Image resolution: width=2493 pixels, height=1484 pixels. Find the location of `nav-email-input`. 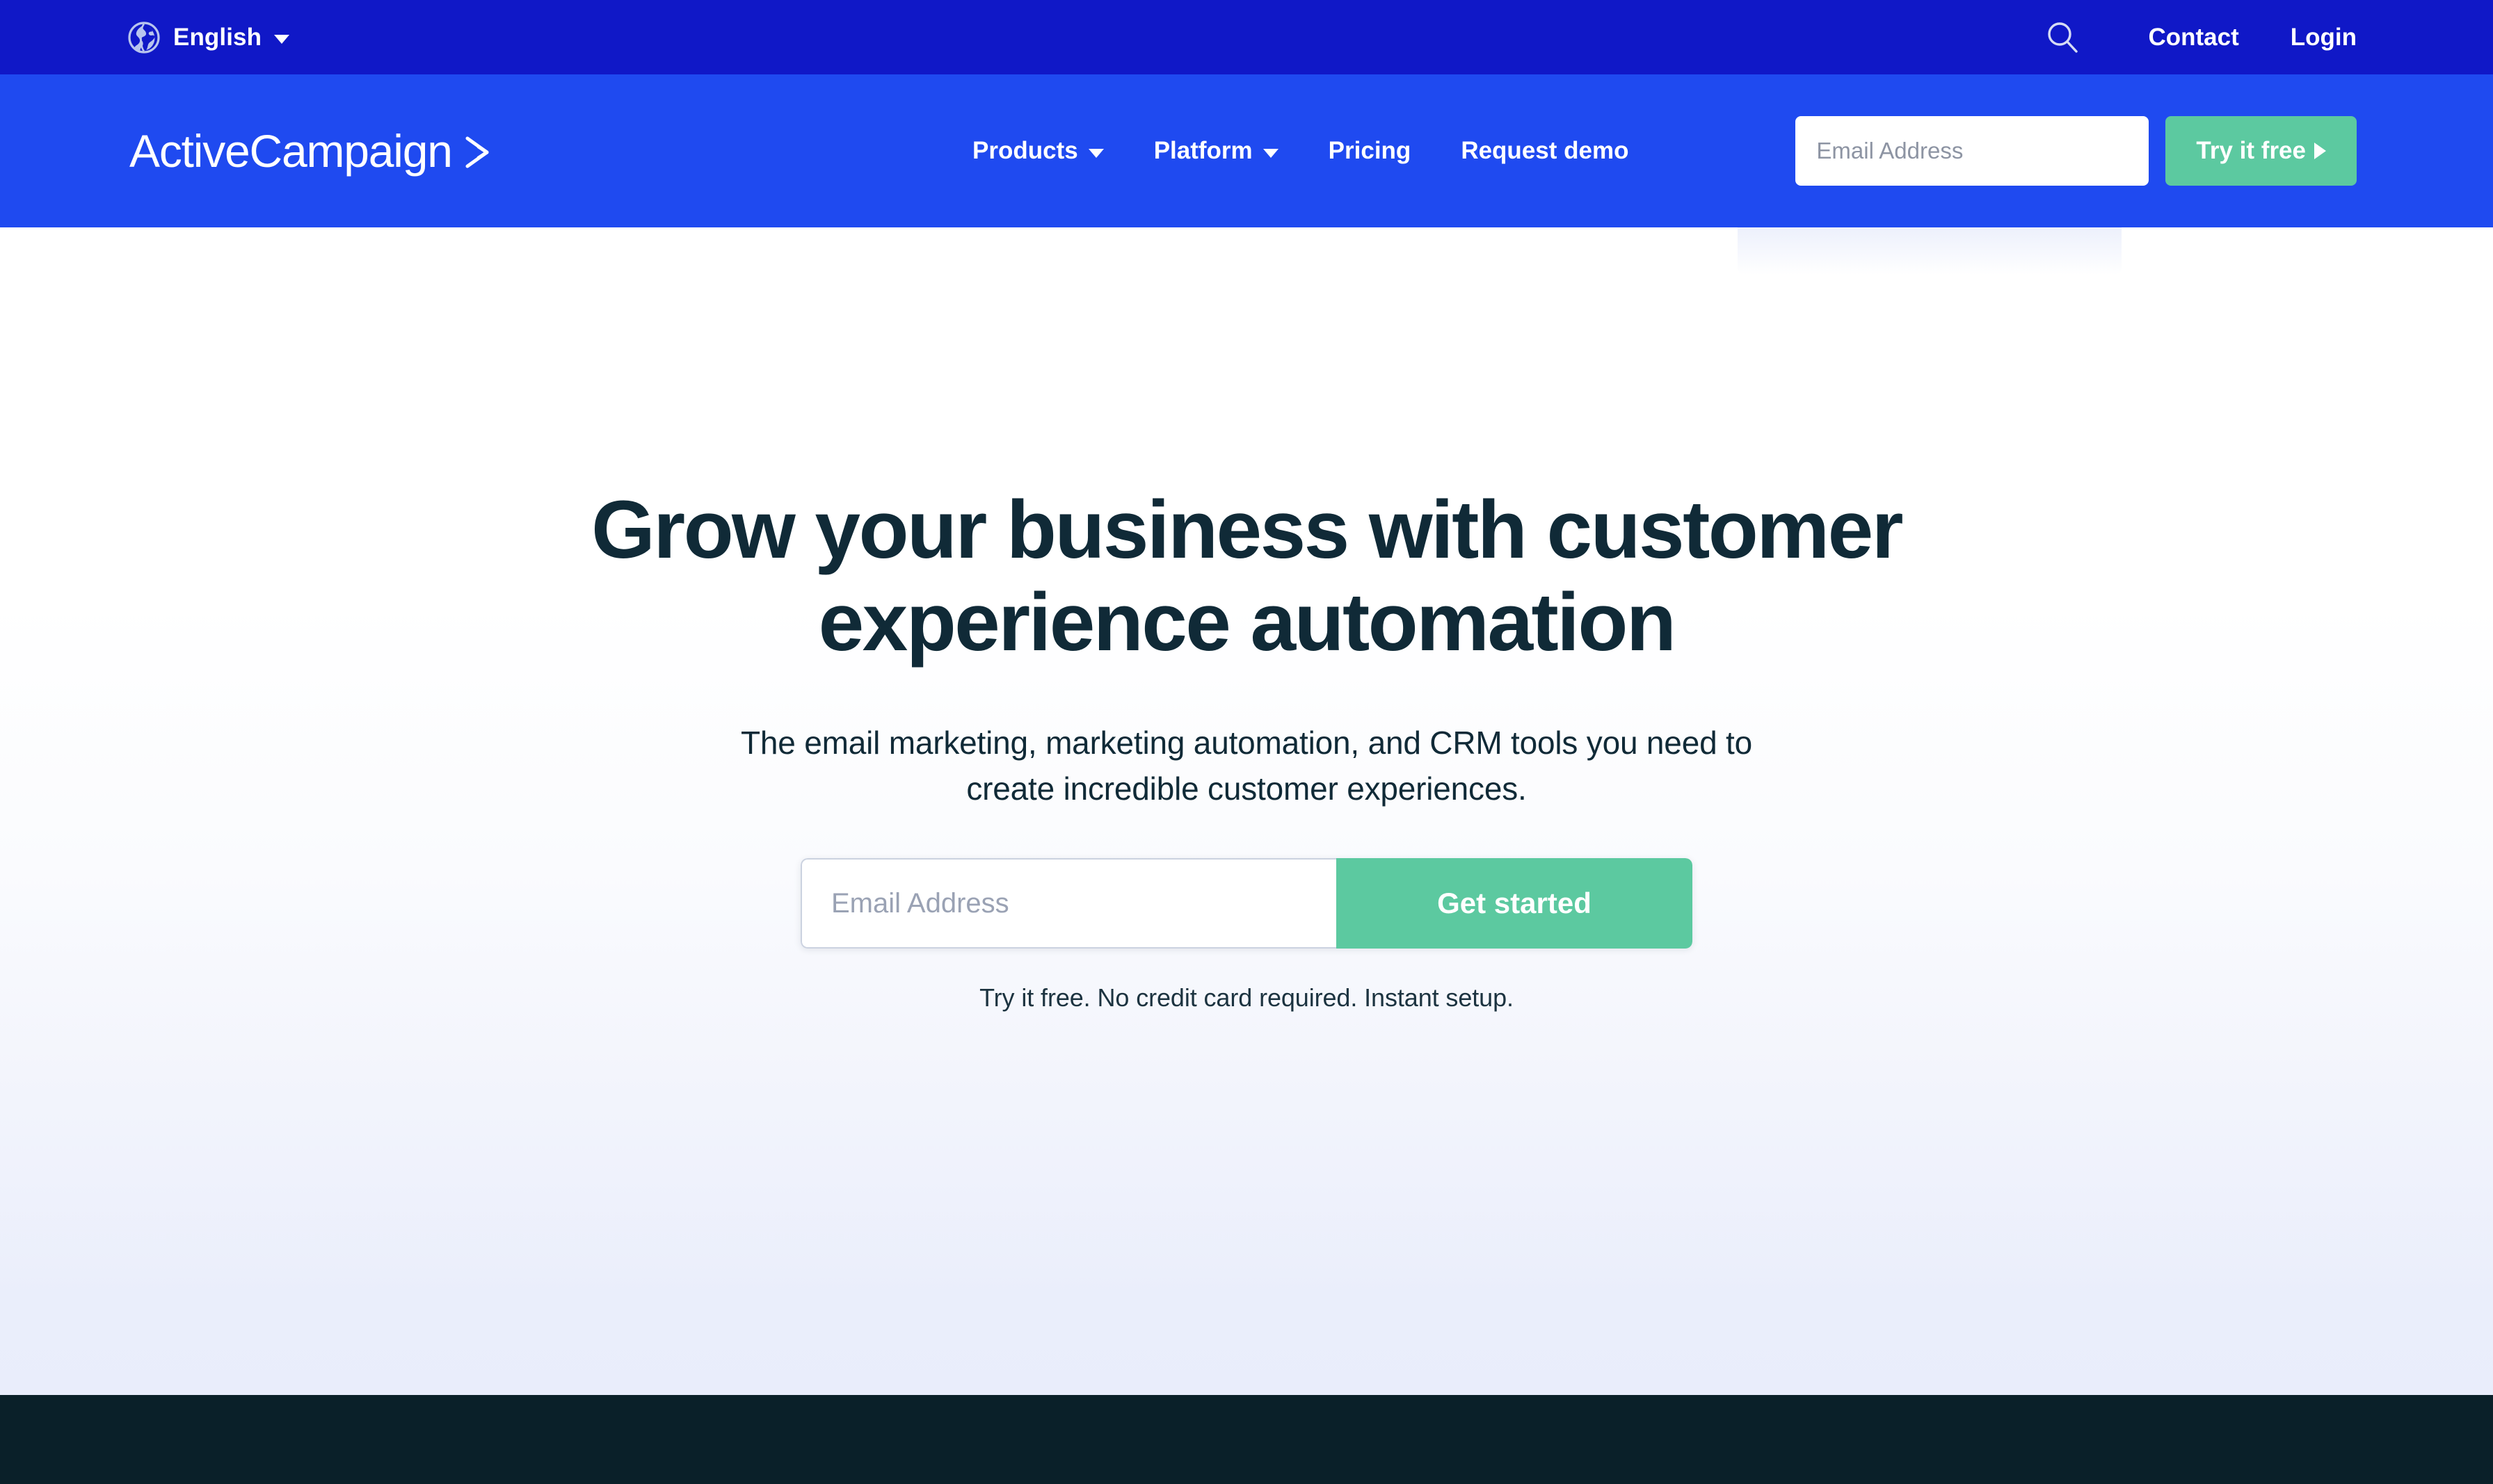

nav-email-input is located at coordinates (1972, 151).